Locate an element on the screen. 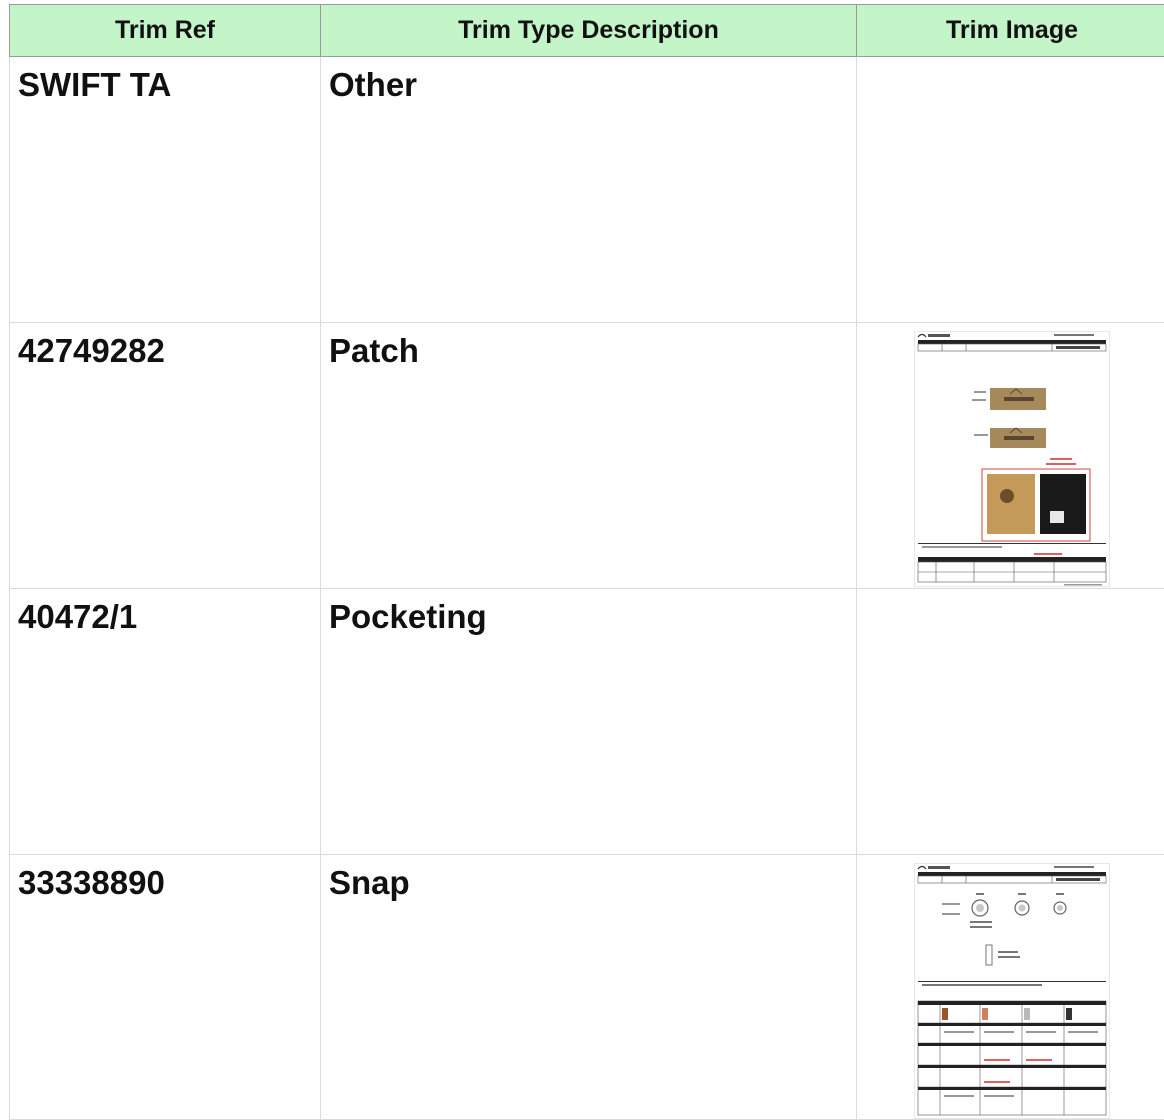 Image resolution: width=1164 pixels, height=1120 pixels. snap-artwork-sheet-image is located at coordinates (1012, 991).